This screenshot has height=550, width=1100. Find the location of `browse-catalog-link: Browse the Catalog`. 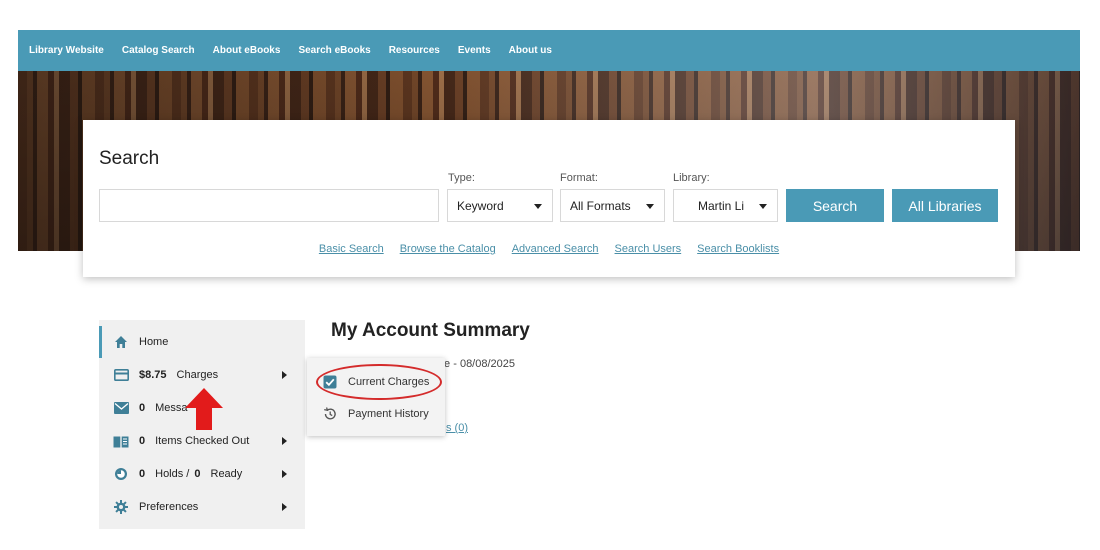

browse-catalog-link: Browse the Catalog is located at coordinates (448, 249).